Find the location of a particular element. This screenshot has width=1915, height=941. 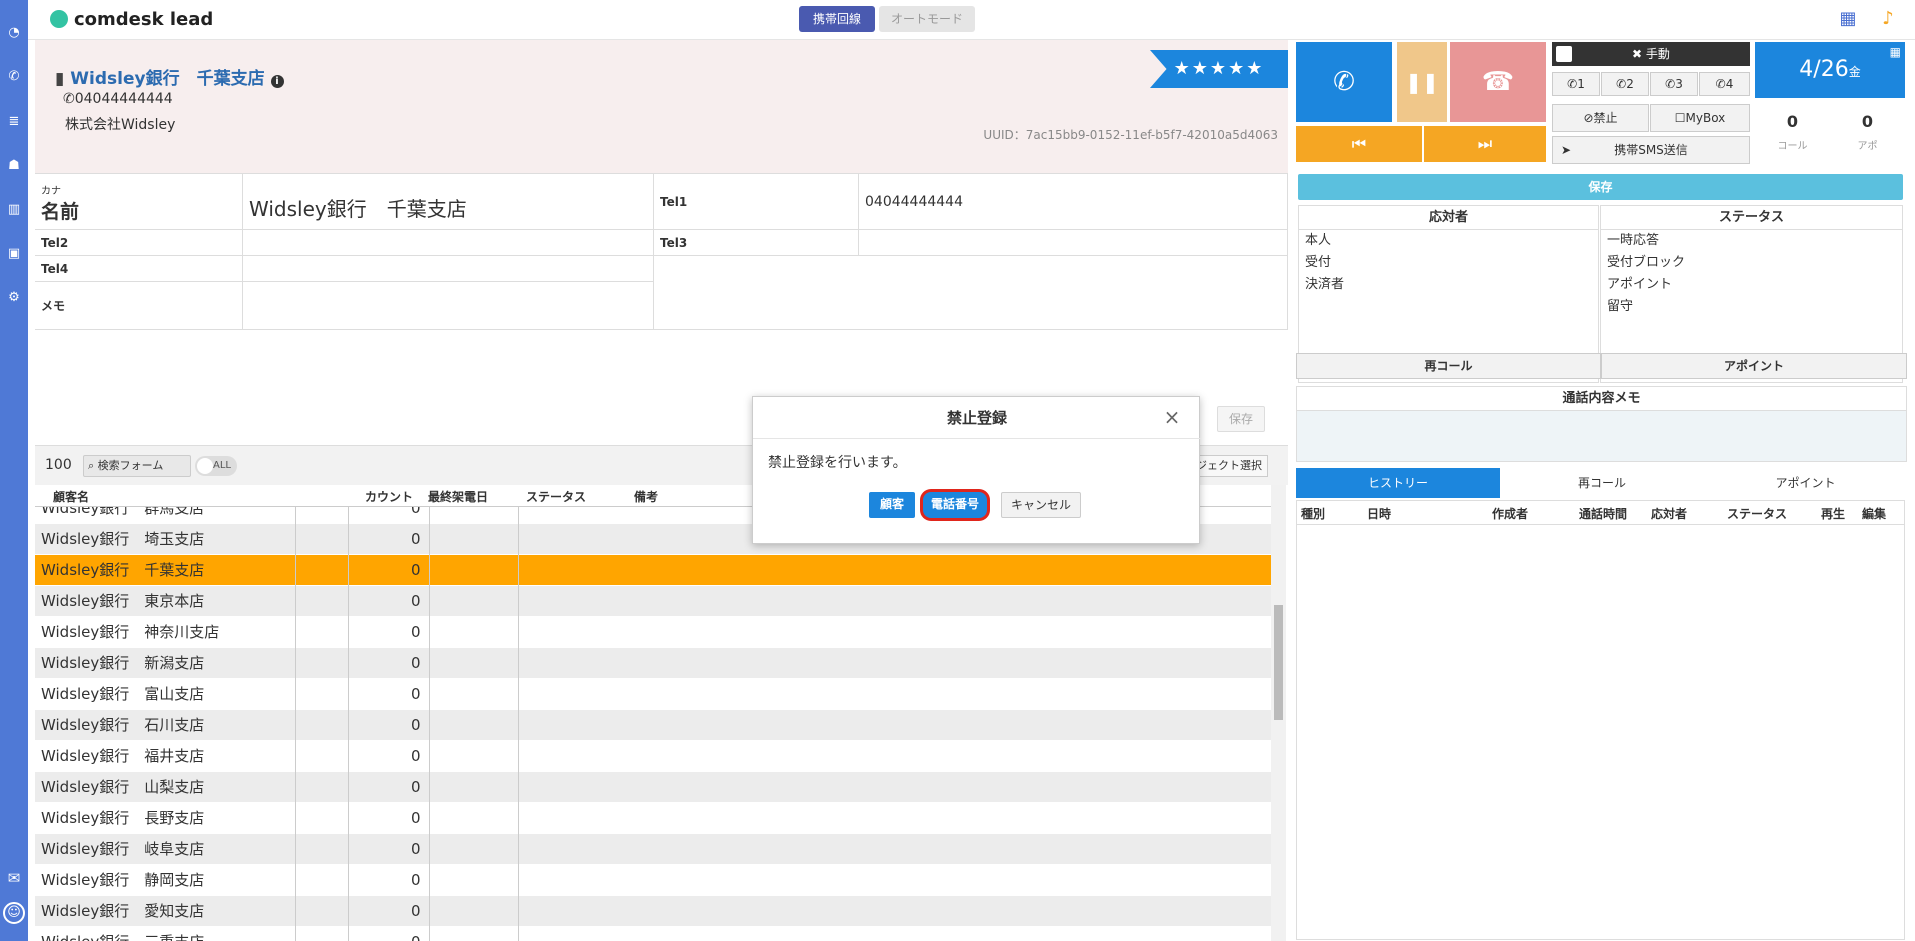

responder-option: 受付 is located at coordinates (1448, 263).